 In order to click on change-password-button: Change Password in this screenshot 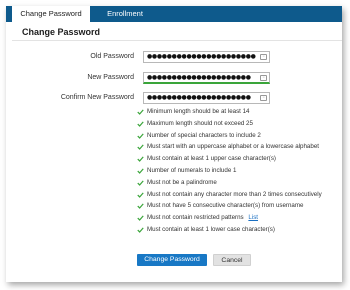, I will do `click(172, 260)`.